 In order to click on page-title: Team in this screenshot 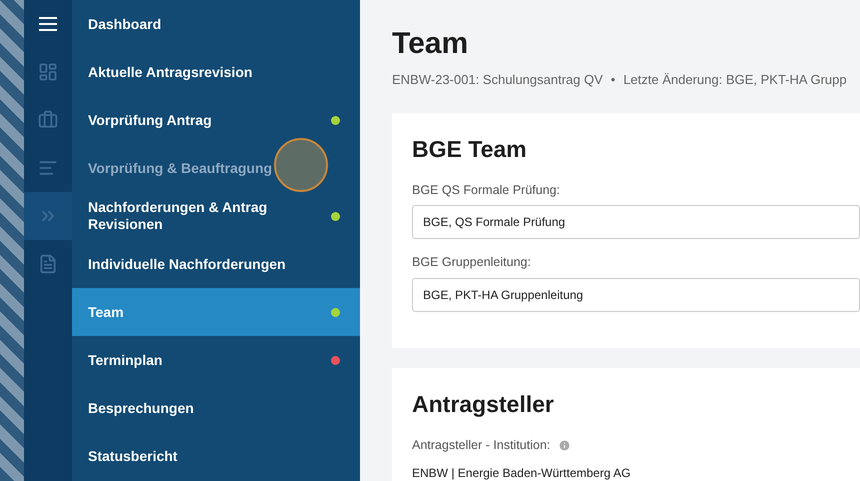, I will do `click(431, 44)`.